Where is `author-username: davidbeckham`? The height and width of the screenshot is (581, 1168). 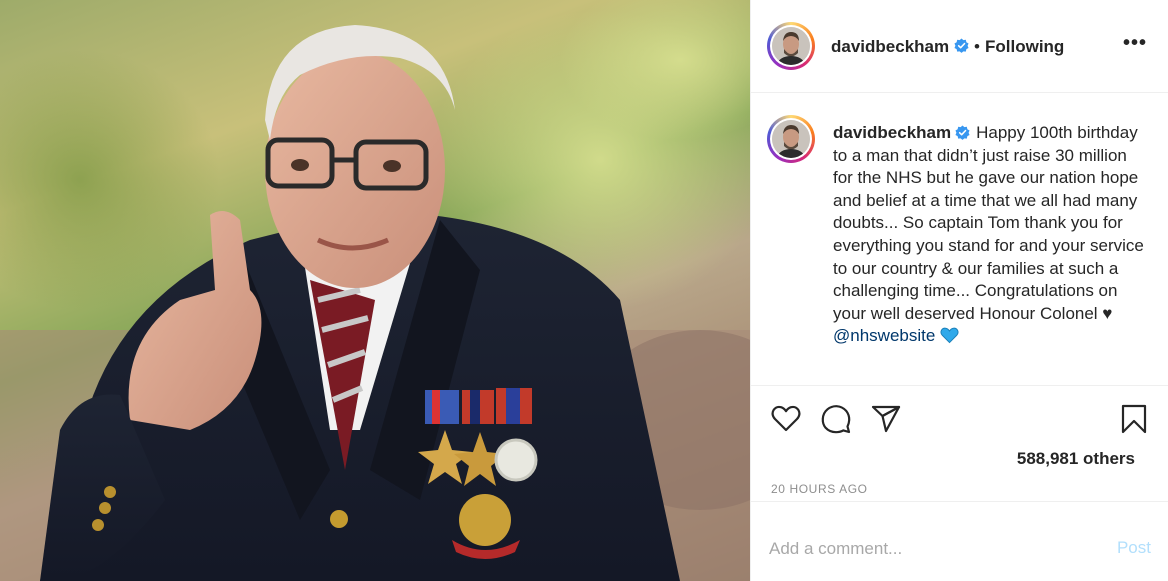 author-username: davidbeckham is located at coordinates (890, 47).